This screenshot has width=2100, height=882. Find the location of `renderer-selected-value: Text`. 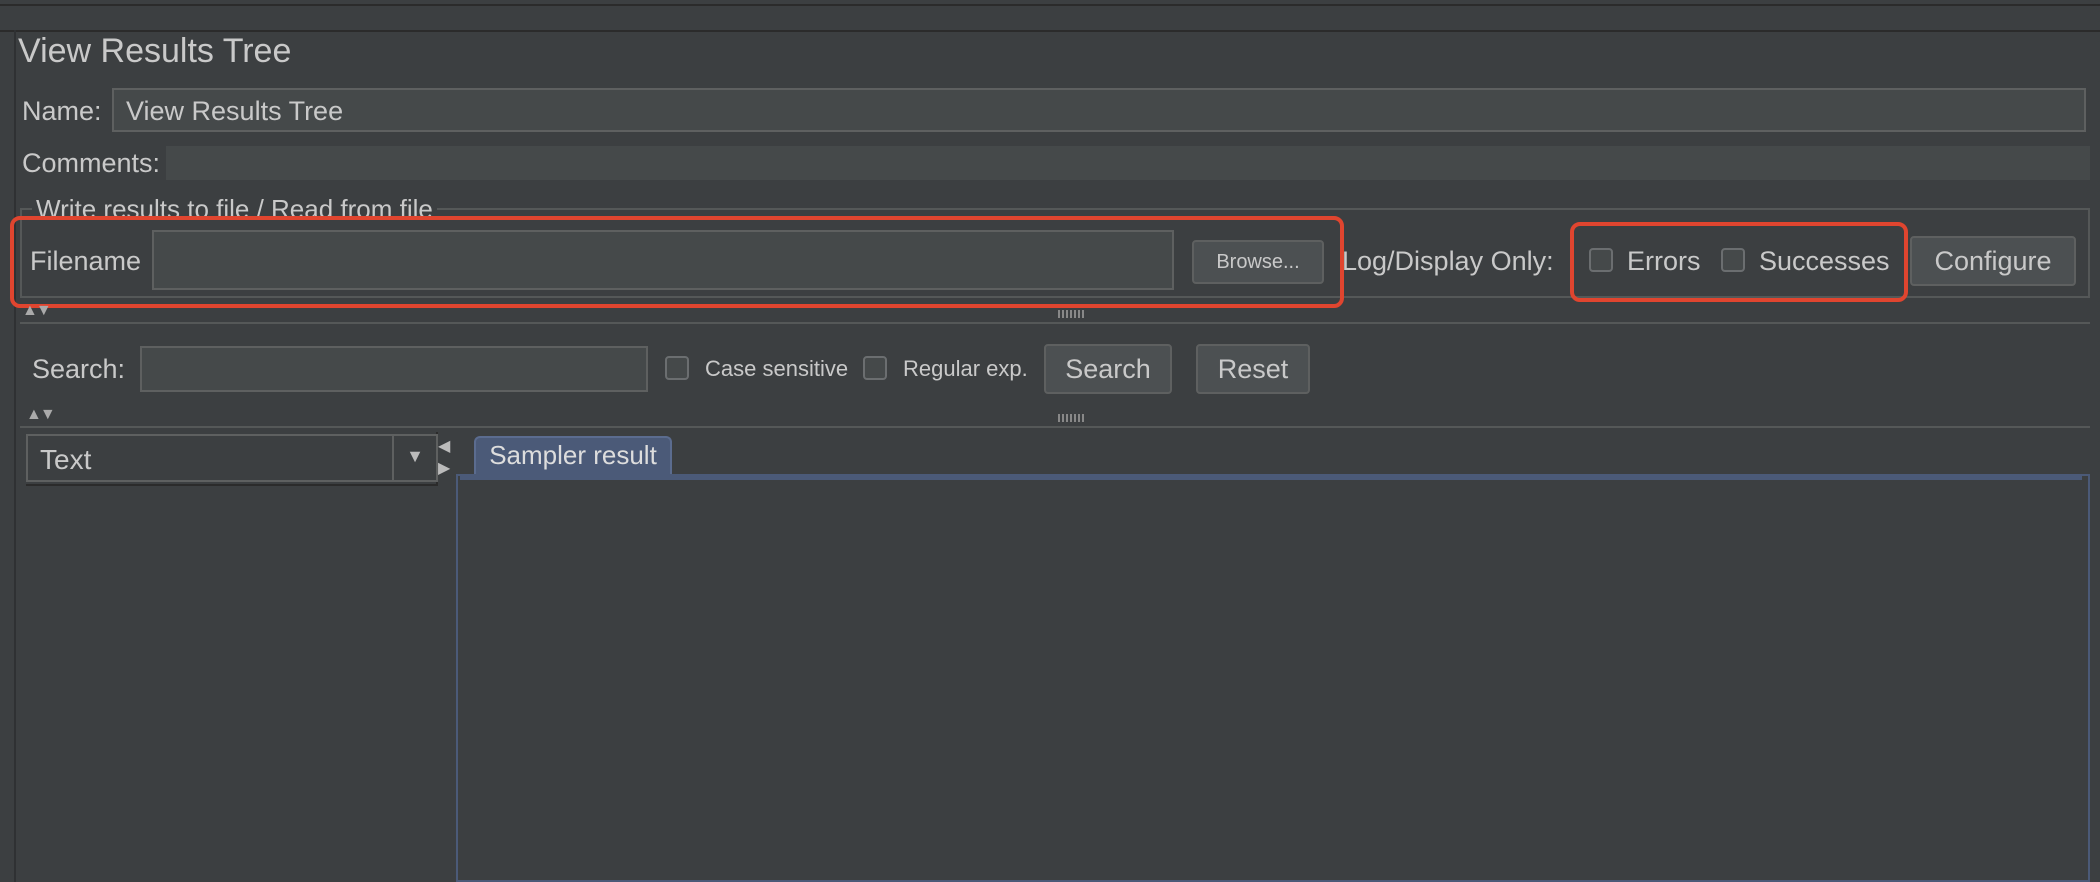

renderer-selected-value: Text is located at coordinates (66, 459).